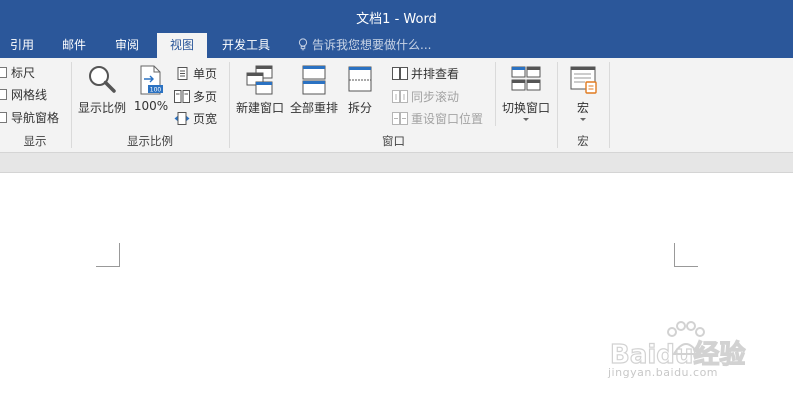  Describe the element at coordinates (29, 95) in the screenshot. I see `gridlines-label: 网格线` at that location.